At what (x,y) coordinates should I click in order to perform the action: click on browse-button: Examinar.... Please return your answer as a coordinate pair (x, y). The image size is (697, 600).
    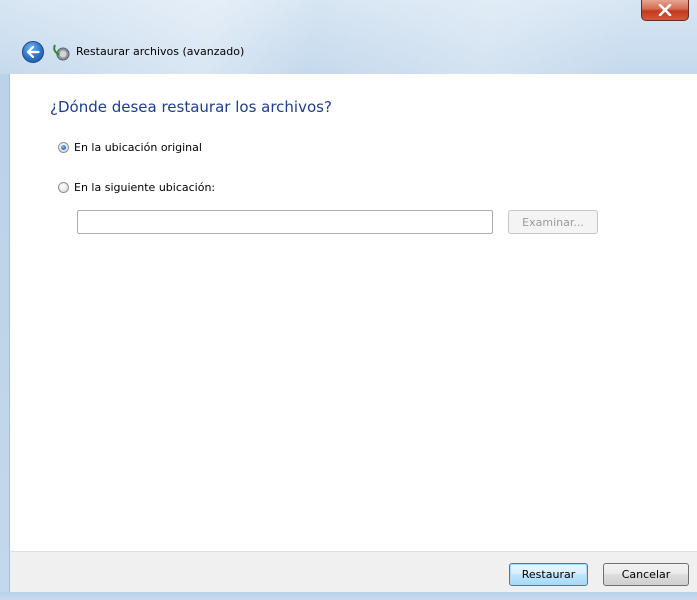
    Looking at the image, I should click on (553, 222).